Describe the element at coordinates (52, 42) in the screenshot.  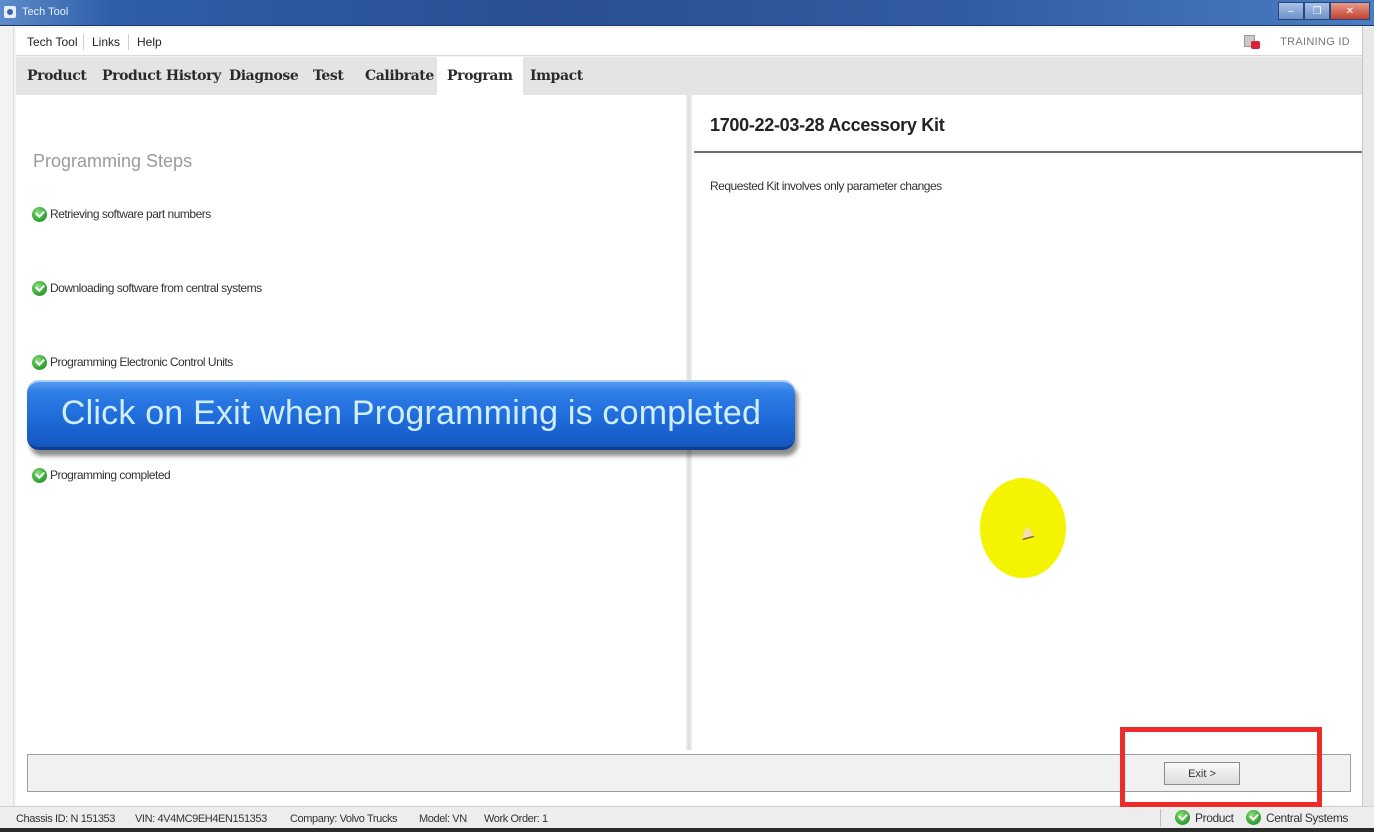
I see `menu-tech-tool: Tech Tool` at that location.